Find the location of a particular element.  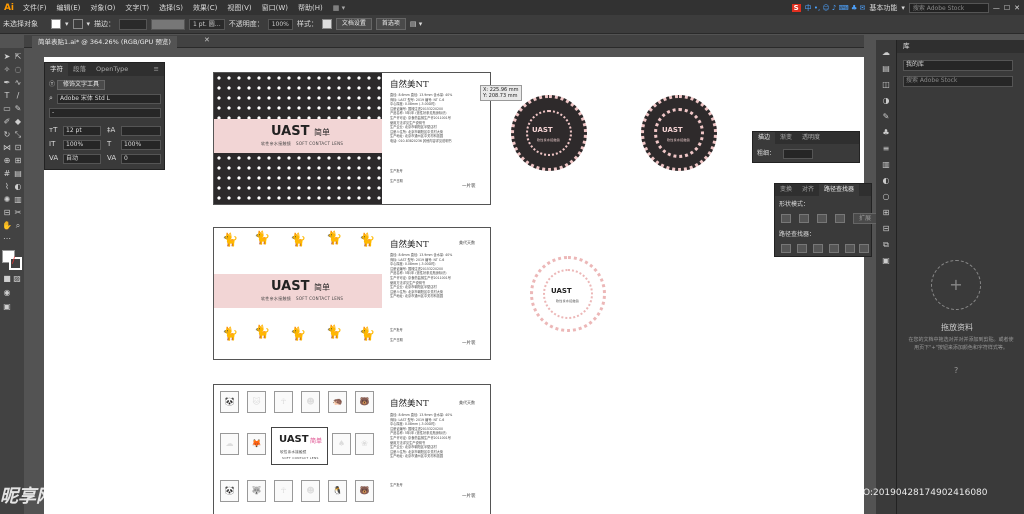

minus-front-button is located at coordinates (804, 218).